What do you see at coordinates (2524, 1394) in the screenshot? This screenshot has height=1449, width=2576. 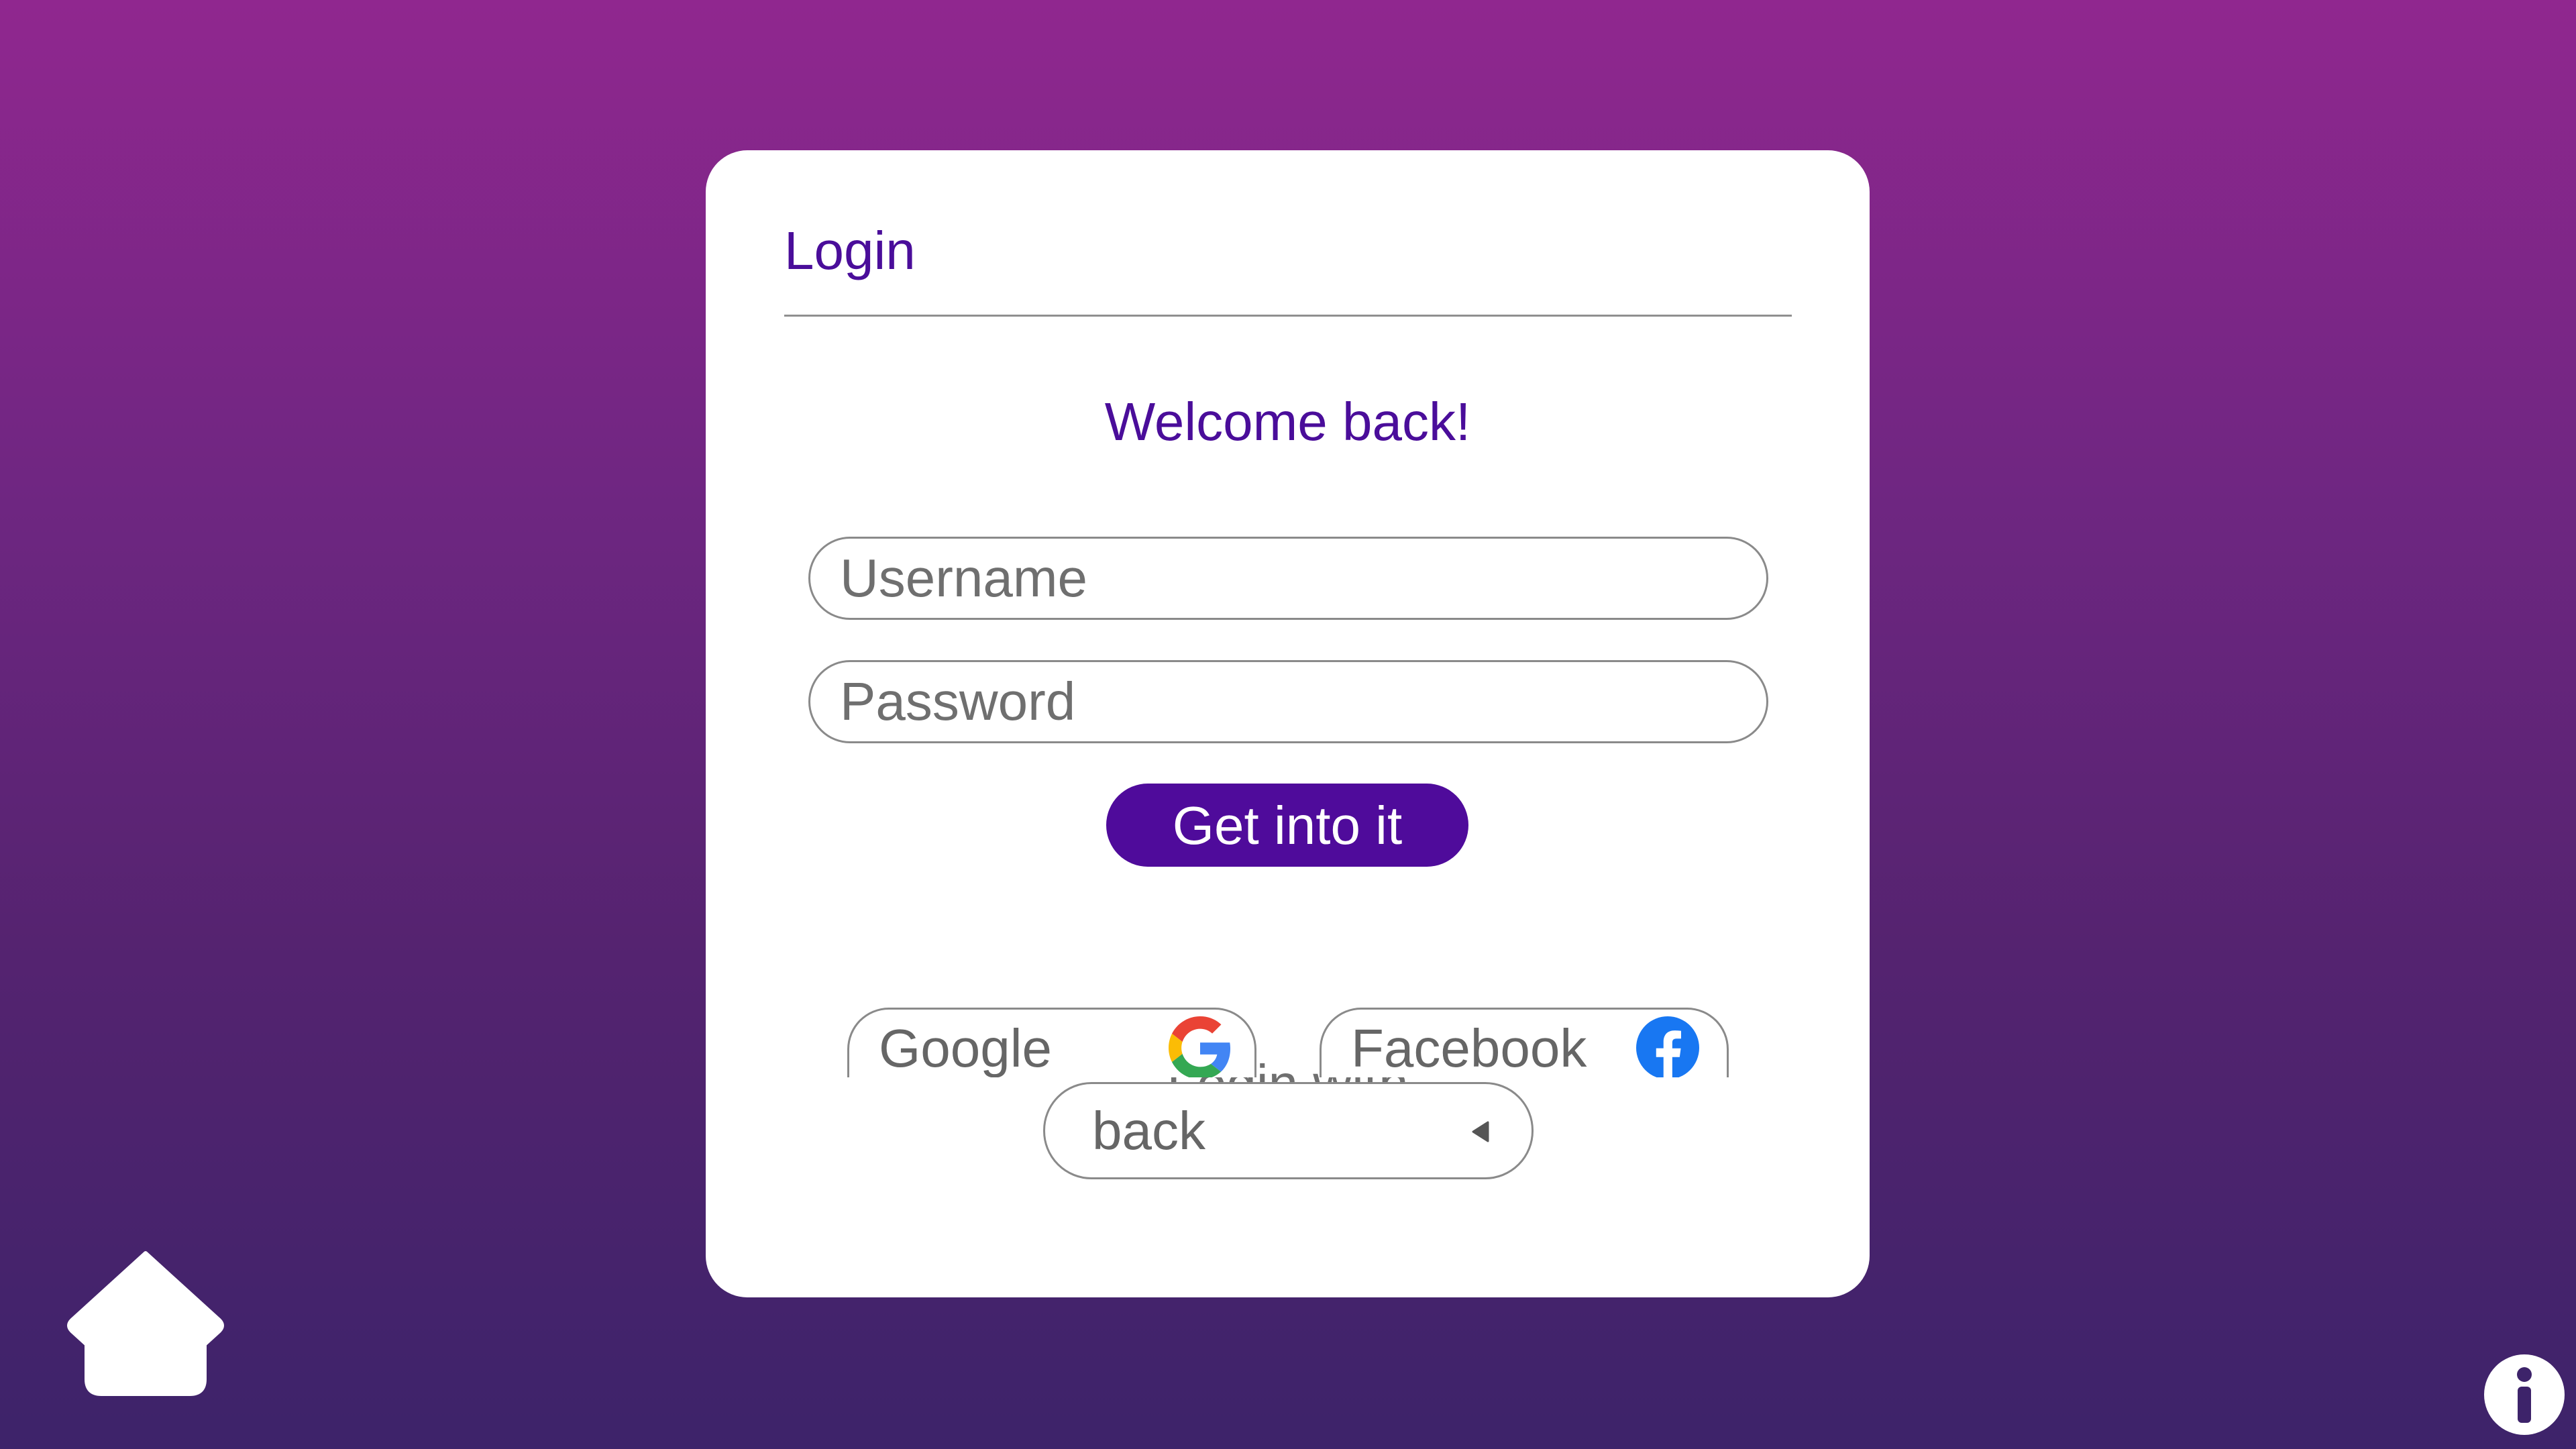 I see `info-icon` at bounding box center [2524, 1394].